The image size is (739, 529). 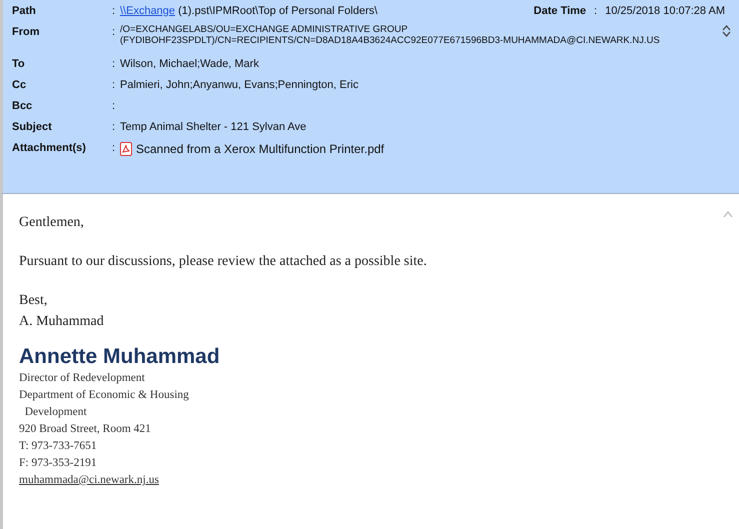 What do you see at coordinates (89, 480) in the screenshot?
I see `email-link: muhammada@ci.newark.nj.us` at bounding box center [89, 480].